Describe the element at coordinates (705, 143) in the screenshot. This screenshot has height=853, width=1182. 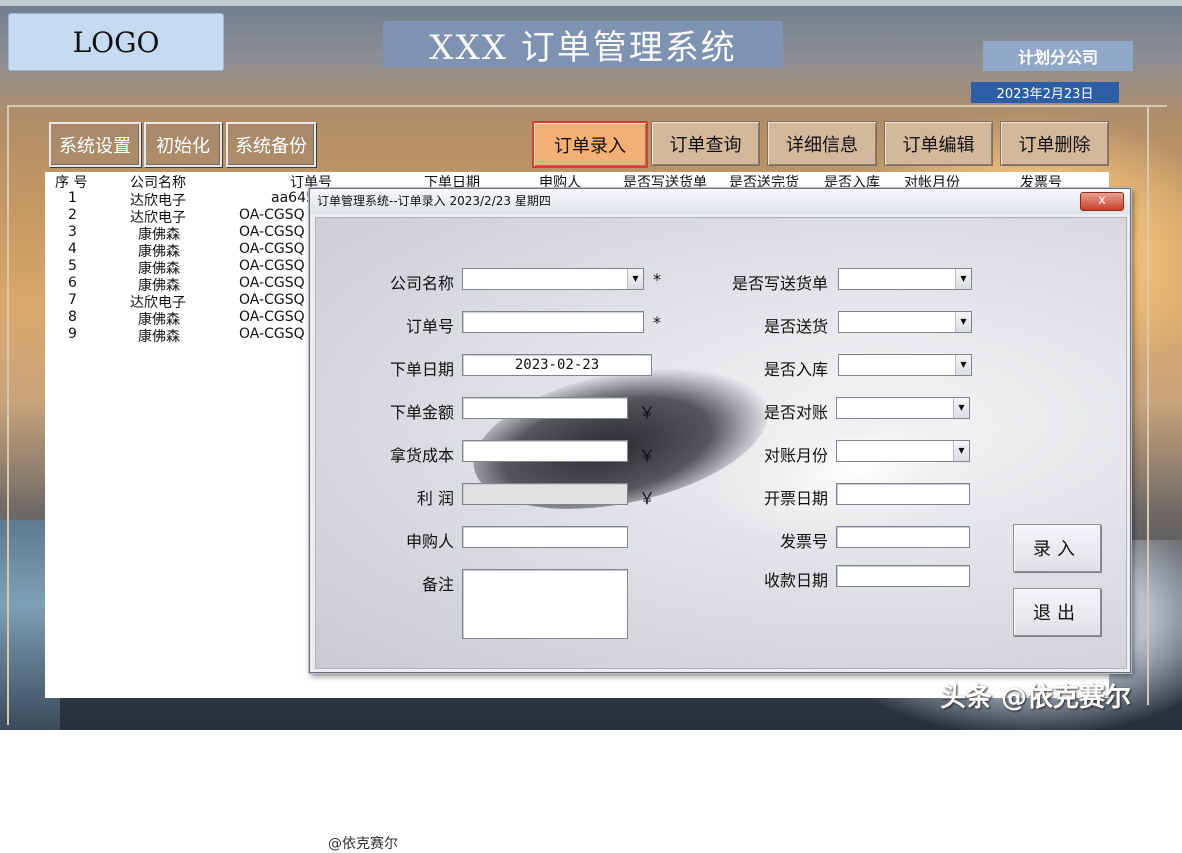
I see `order-query-button: 订单查询` at that location.